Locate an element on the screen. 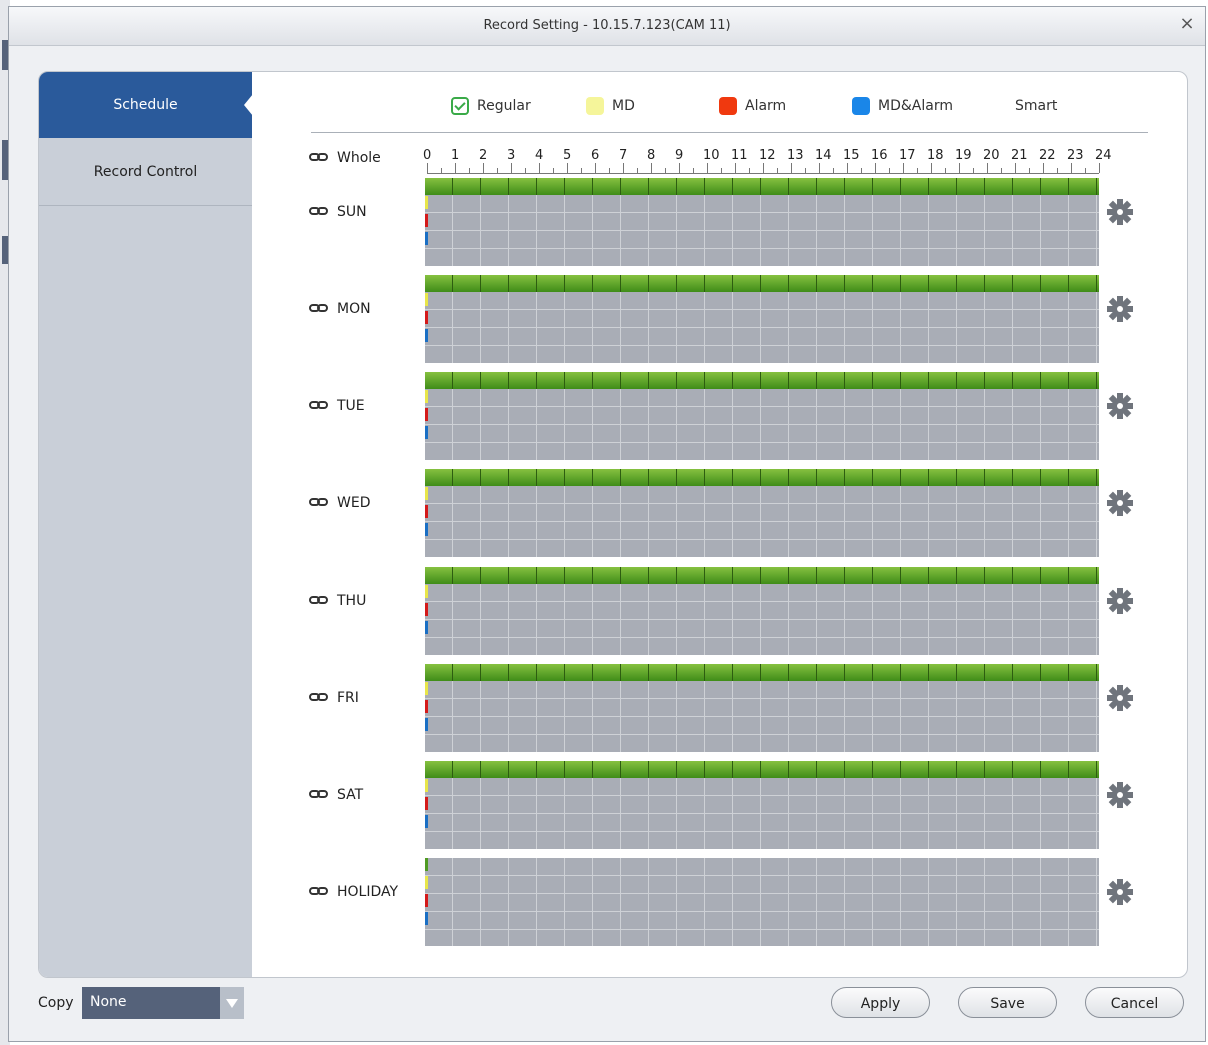  legend-label: Alarm is located at coordinates (766, 106).